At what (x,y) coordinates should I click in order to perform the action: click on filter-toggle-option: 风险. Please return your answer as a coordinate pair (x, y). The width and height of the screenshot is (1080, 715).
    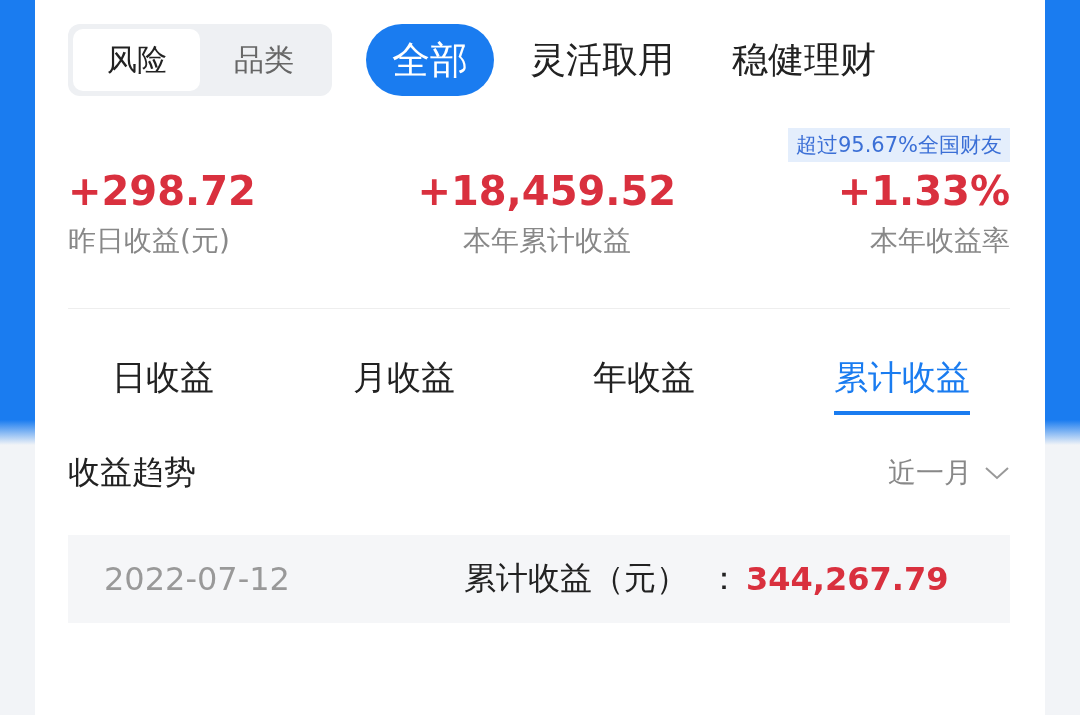
    Looking at the image, I should click on (136, 60).